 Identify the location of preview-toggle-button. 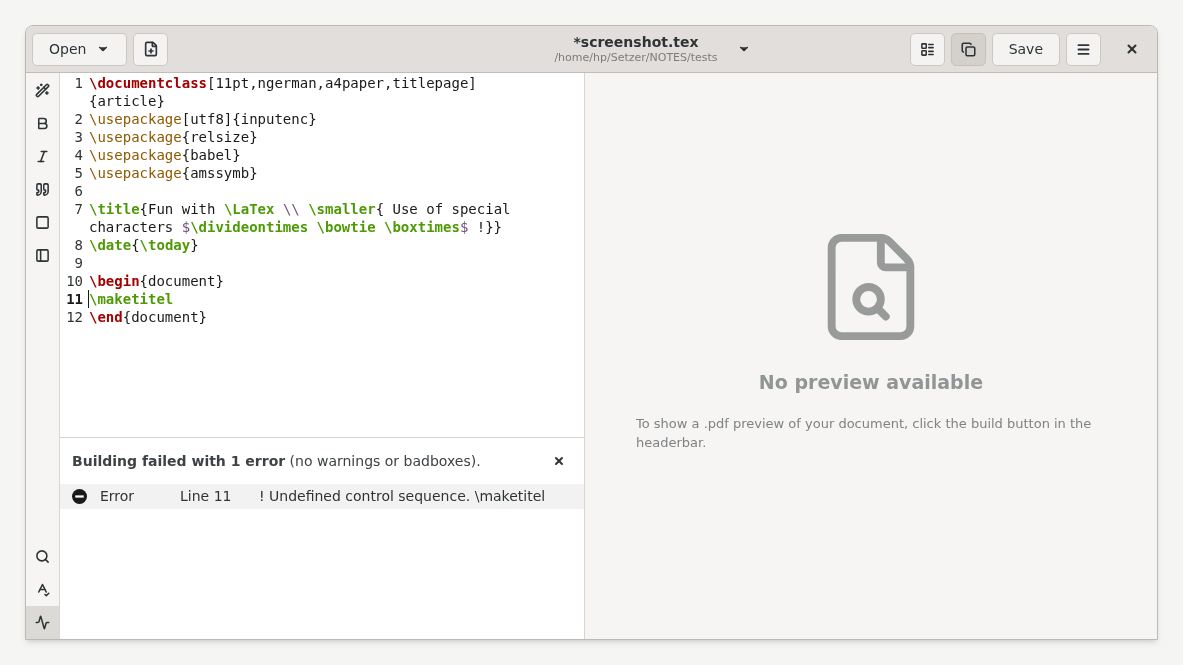
(968, 49).